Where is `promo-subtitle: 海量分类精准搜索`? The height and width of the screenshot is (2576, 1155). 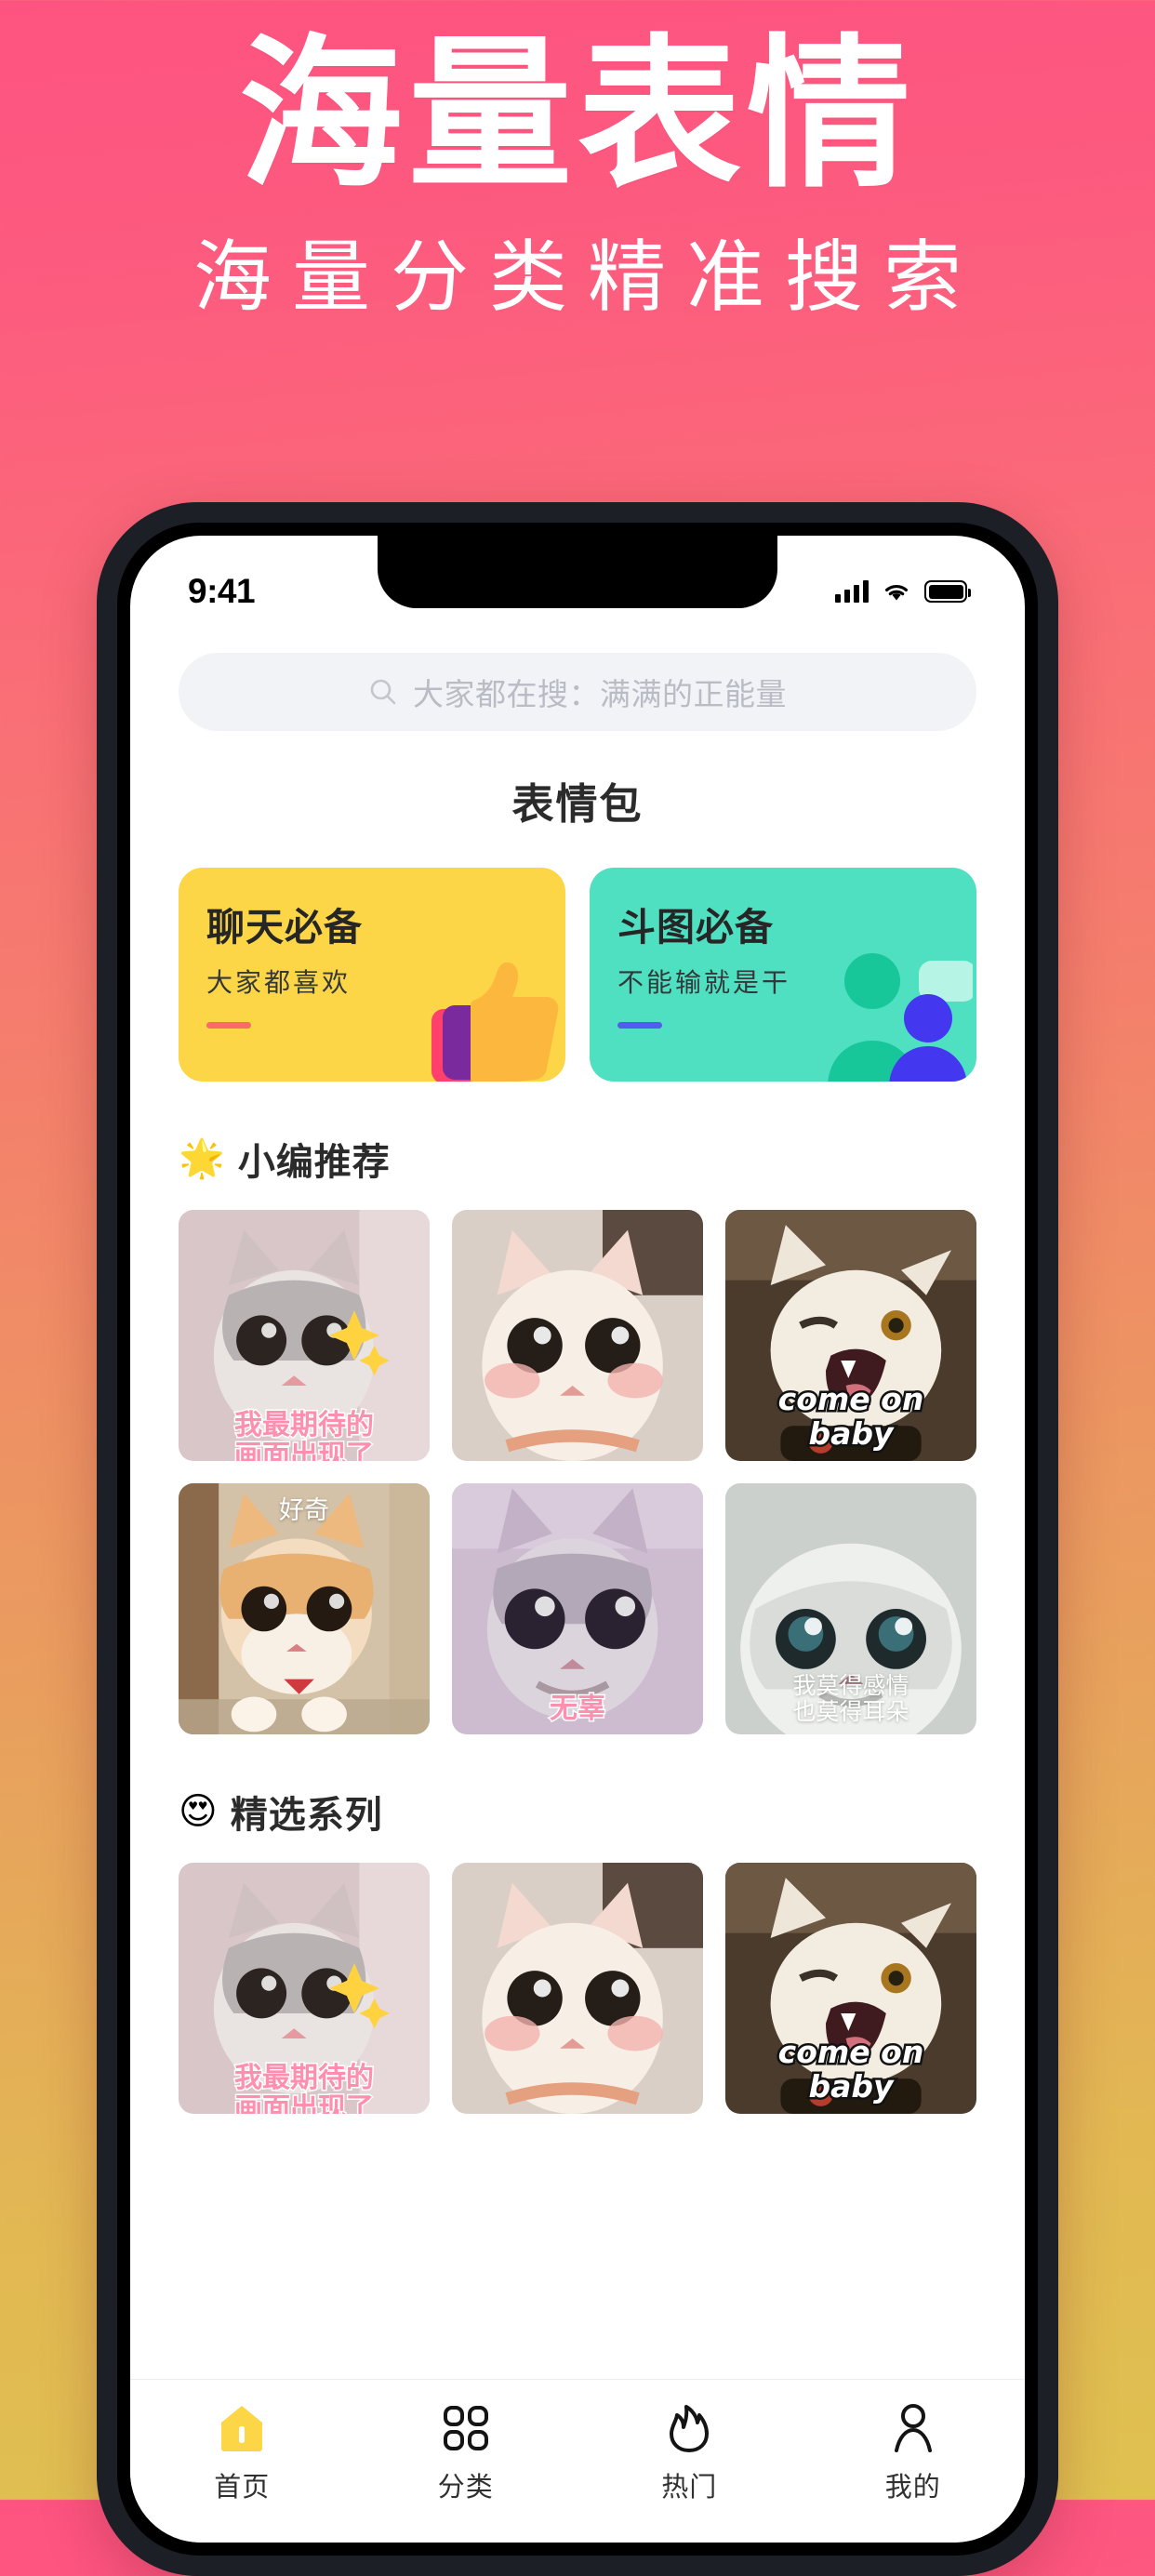 promo-subtitle: 海量分类精准搜索 is located at coordinates (587, 277).